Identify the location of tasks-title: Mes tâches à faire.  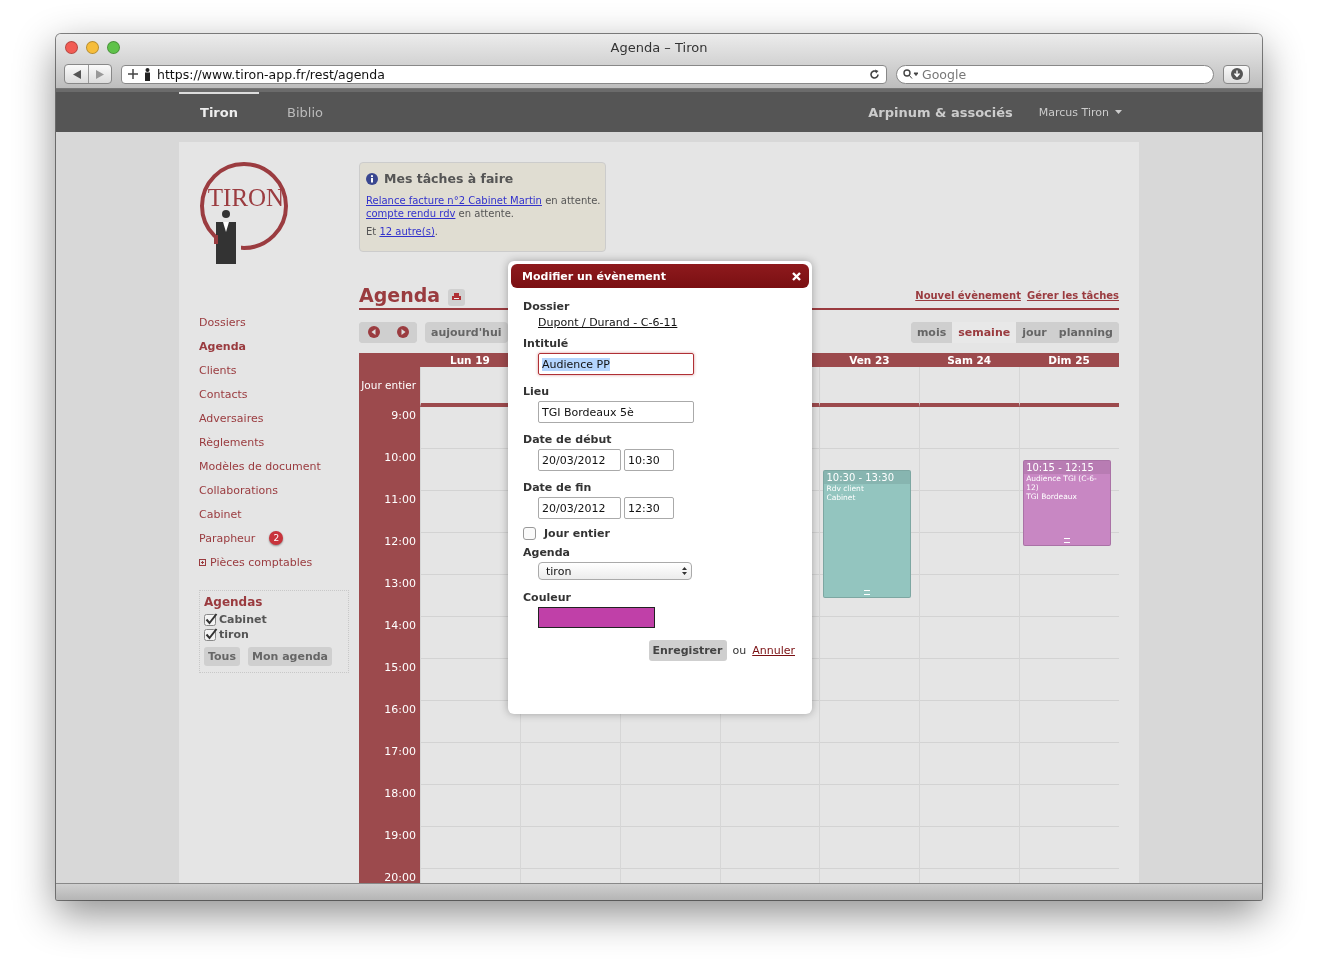
(449, 178).